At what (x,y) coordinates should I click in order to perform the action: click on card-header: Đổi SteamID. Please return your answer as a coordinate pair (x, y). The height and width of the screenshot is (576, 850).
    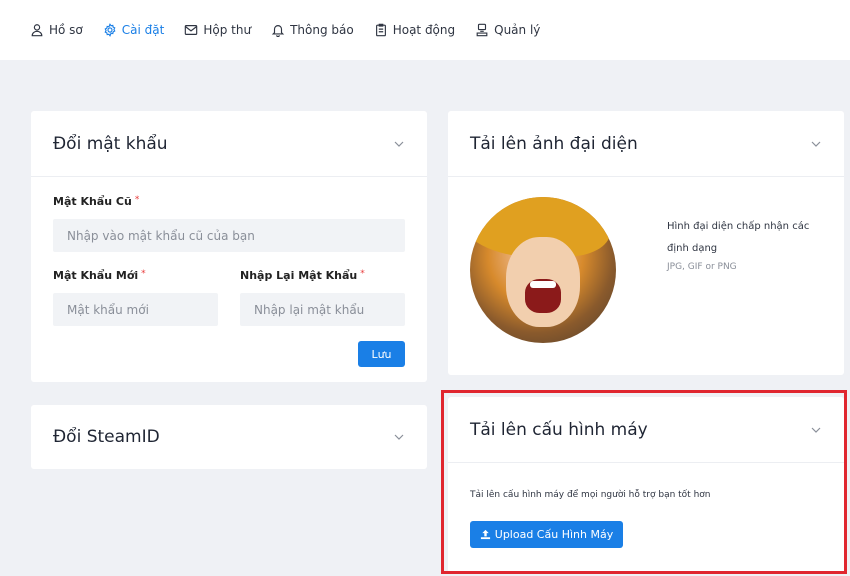
    Looking at the image, I should click on (229, 437).